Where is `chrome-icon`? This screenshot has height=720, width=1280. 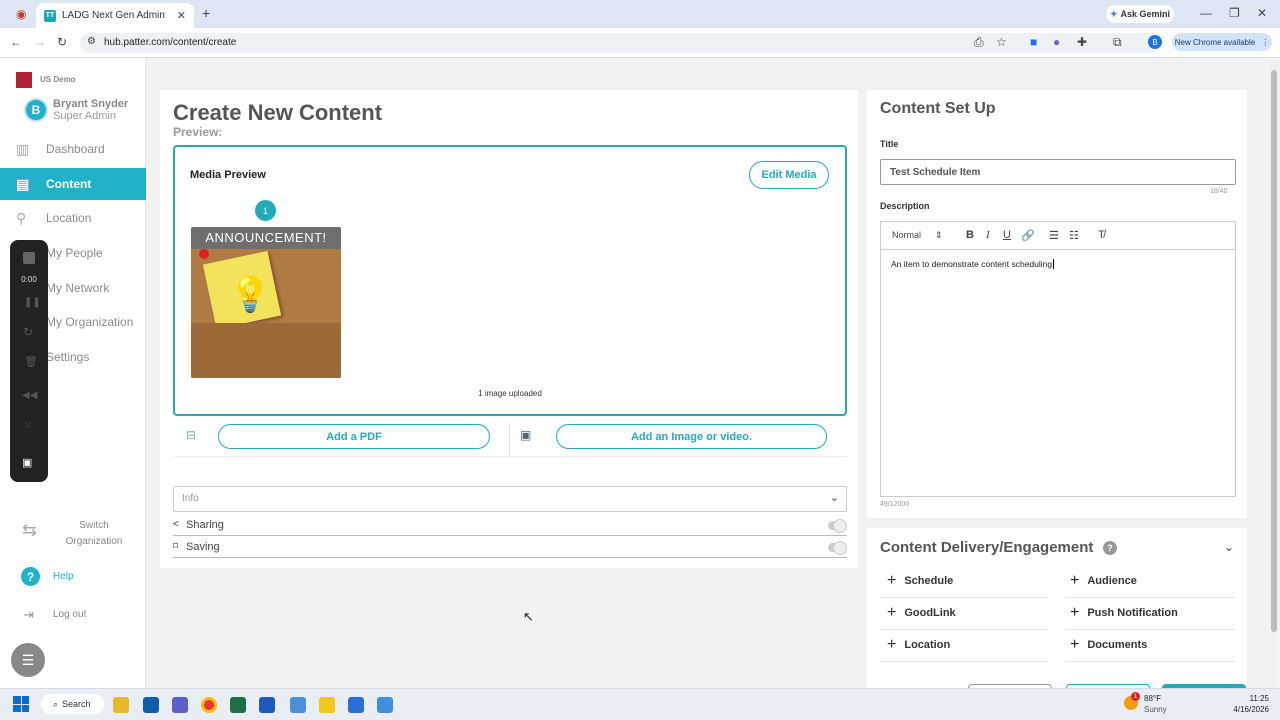
chrome-icon is located at coordinates (209, 705).